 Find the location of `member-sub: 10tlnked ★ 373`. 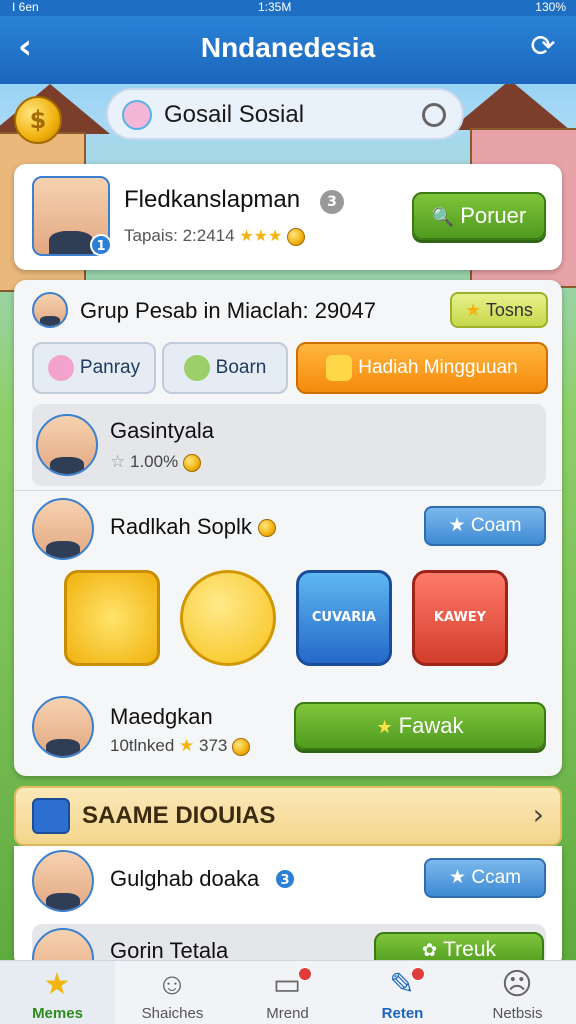

member-sub: 10tlnked ★ 373 is located at coordinates (180, 746).